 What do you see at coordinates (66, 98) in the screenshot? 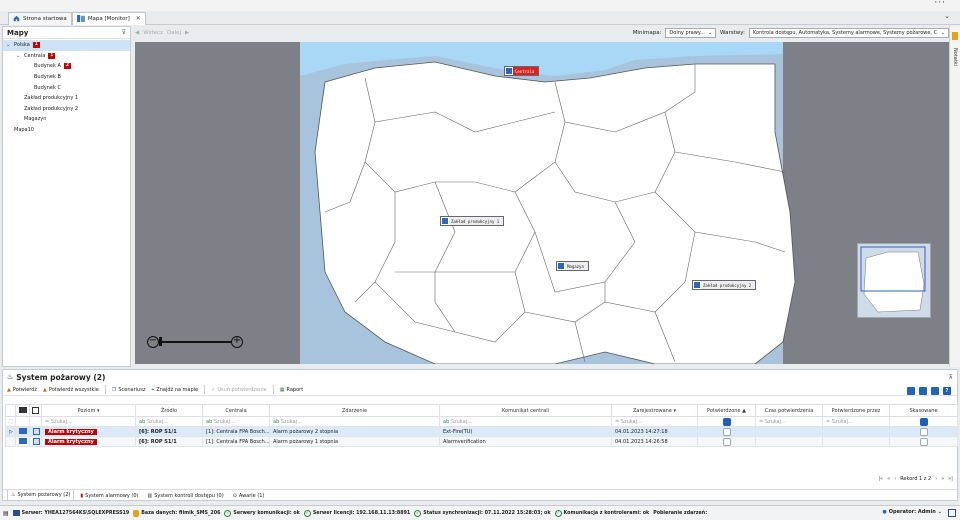
I see `tree-item: Zakład produkcyjny 1` at bounding box center [66, 98].